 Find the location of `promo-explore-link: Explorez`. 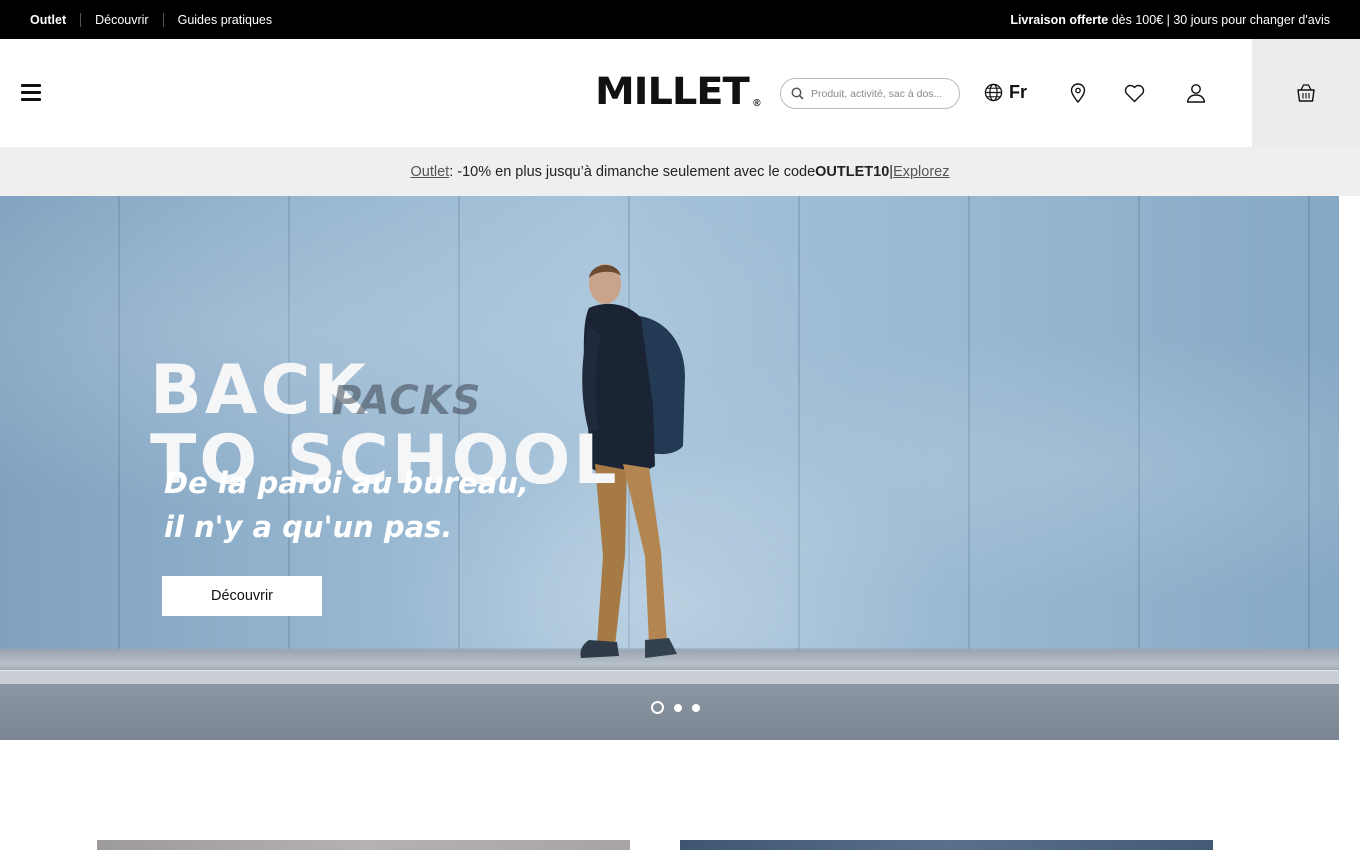

promo-explore-link: Explorez is located at coordinates (921, 172).